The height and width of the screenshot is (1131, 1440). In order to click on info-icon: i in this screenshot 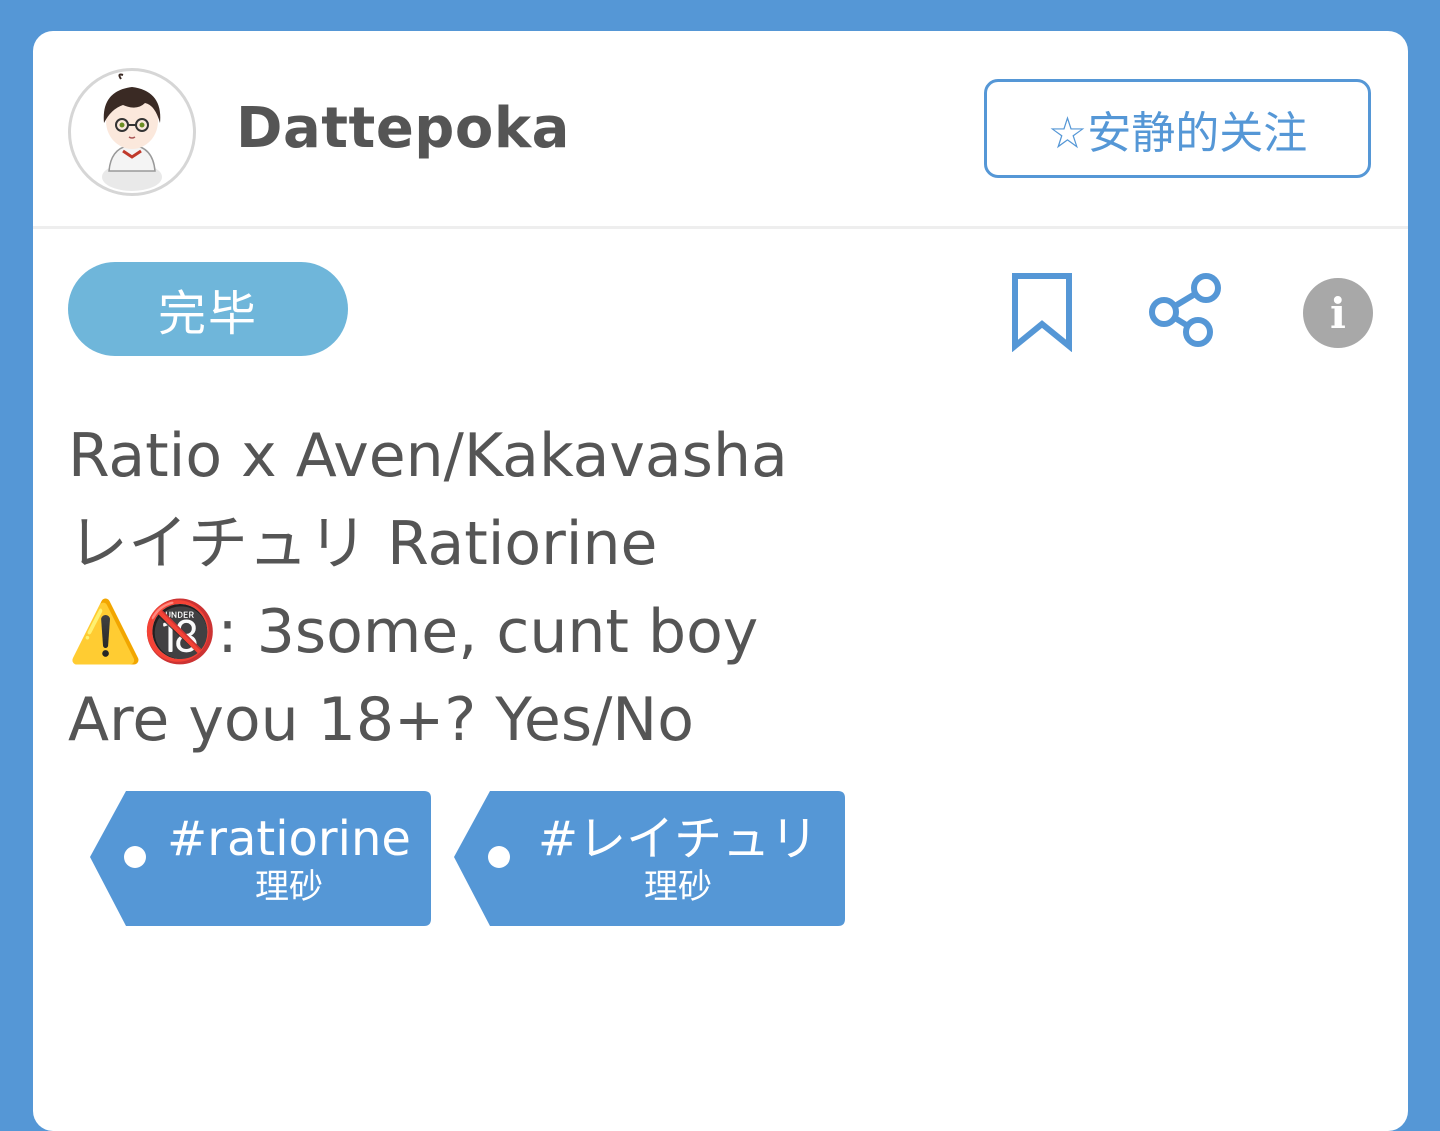, I will do `click(1338, 313)`.